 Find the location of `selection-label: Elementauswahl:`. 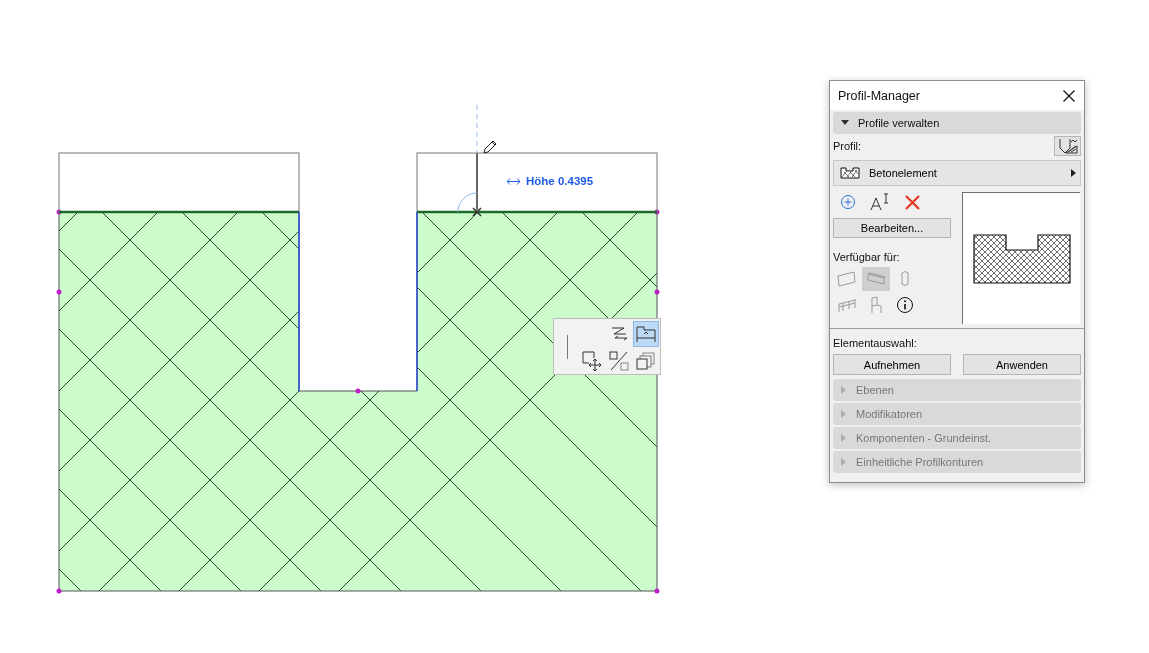

selection-label: Elementauswahl: is located at coordinates (875, 343).